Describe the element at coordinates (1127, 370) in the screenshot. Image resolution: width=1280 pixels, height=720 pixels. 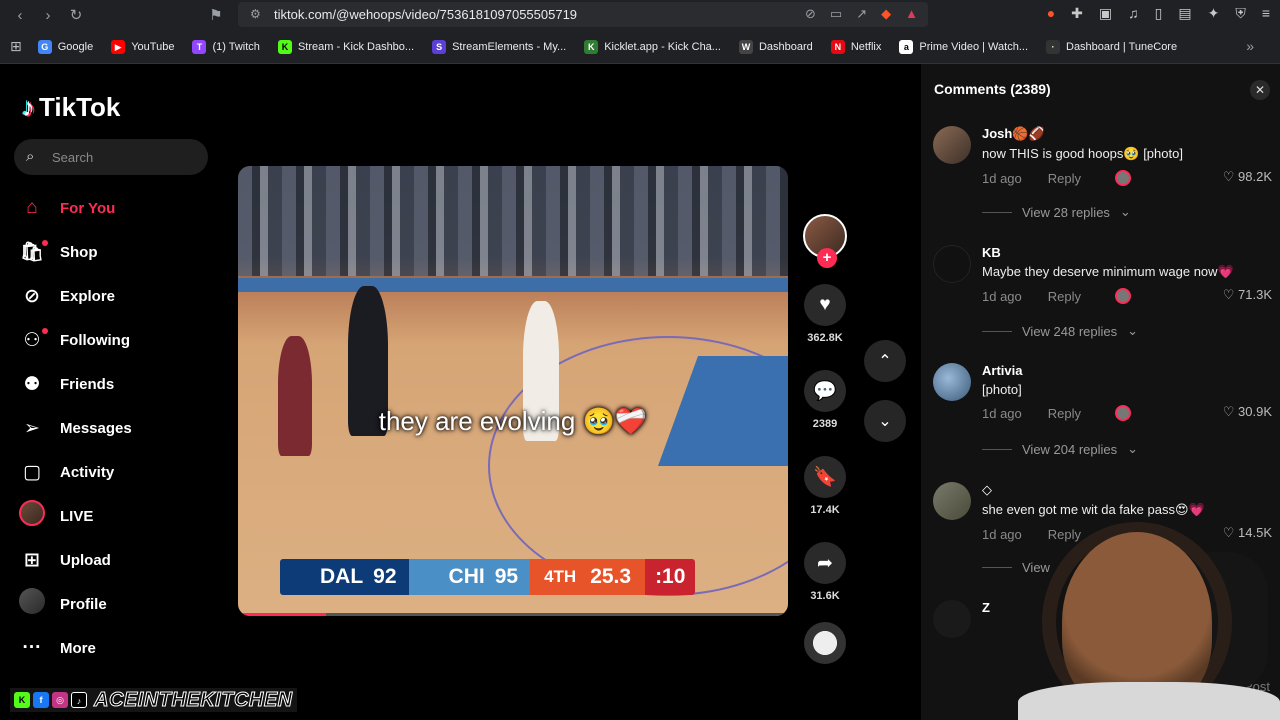
I see `comment-username: Artivia` at that location.